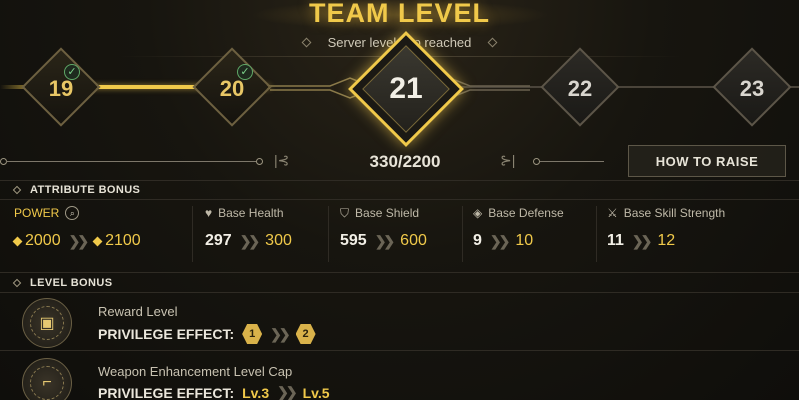 This screenshot has height=400, width=799. I want to click on attribute-base-health: ♥ Base Health 297 ❯❯ 300, so click(267, 234).